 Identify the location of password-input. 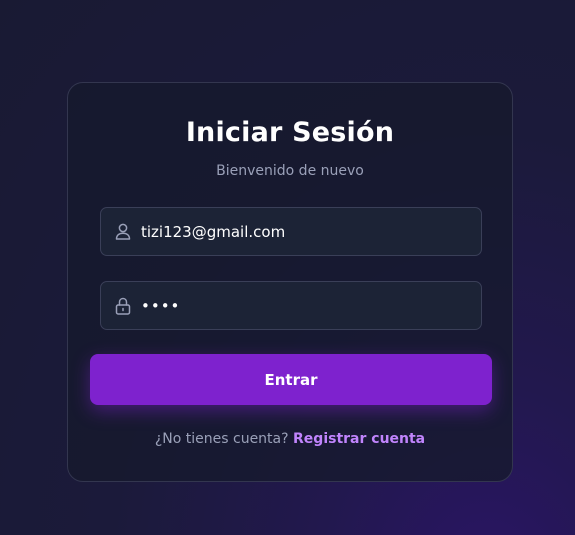
(311, 305).